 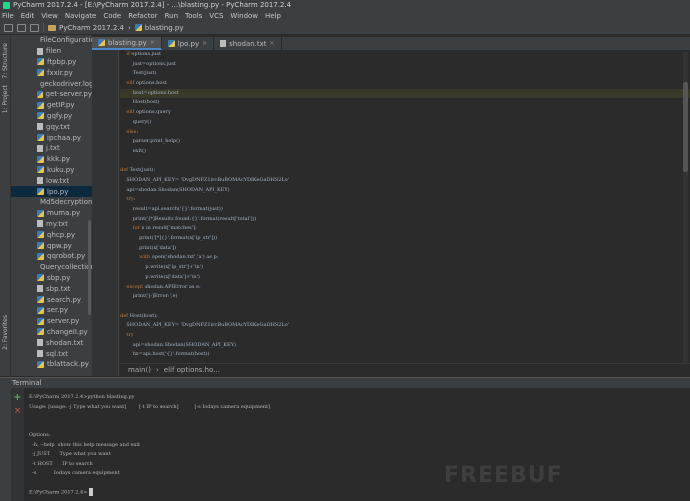 What do you see at coordinates (91, 27) in the screenshot?
I see `nav-project-label: PyCharm 2017.2.4` at bounding box center [91, 27].